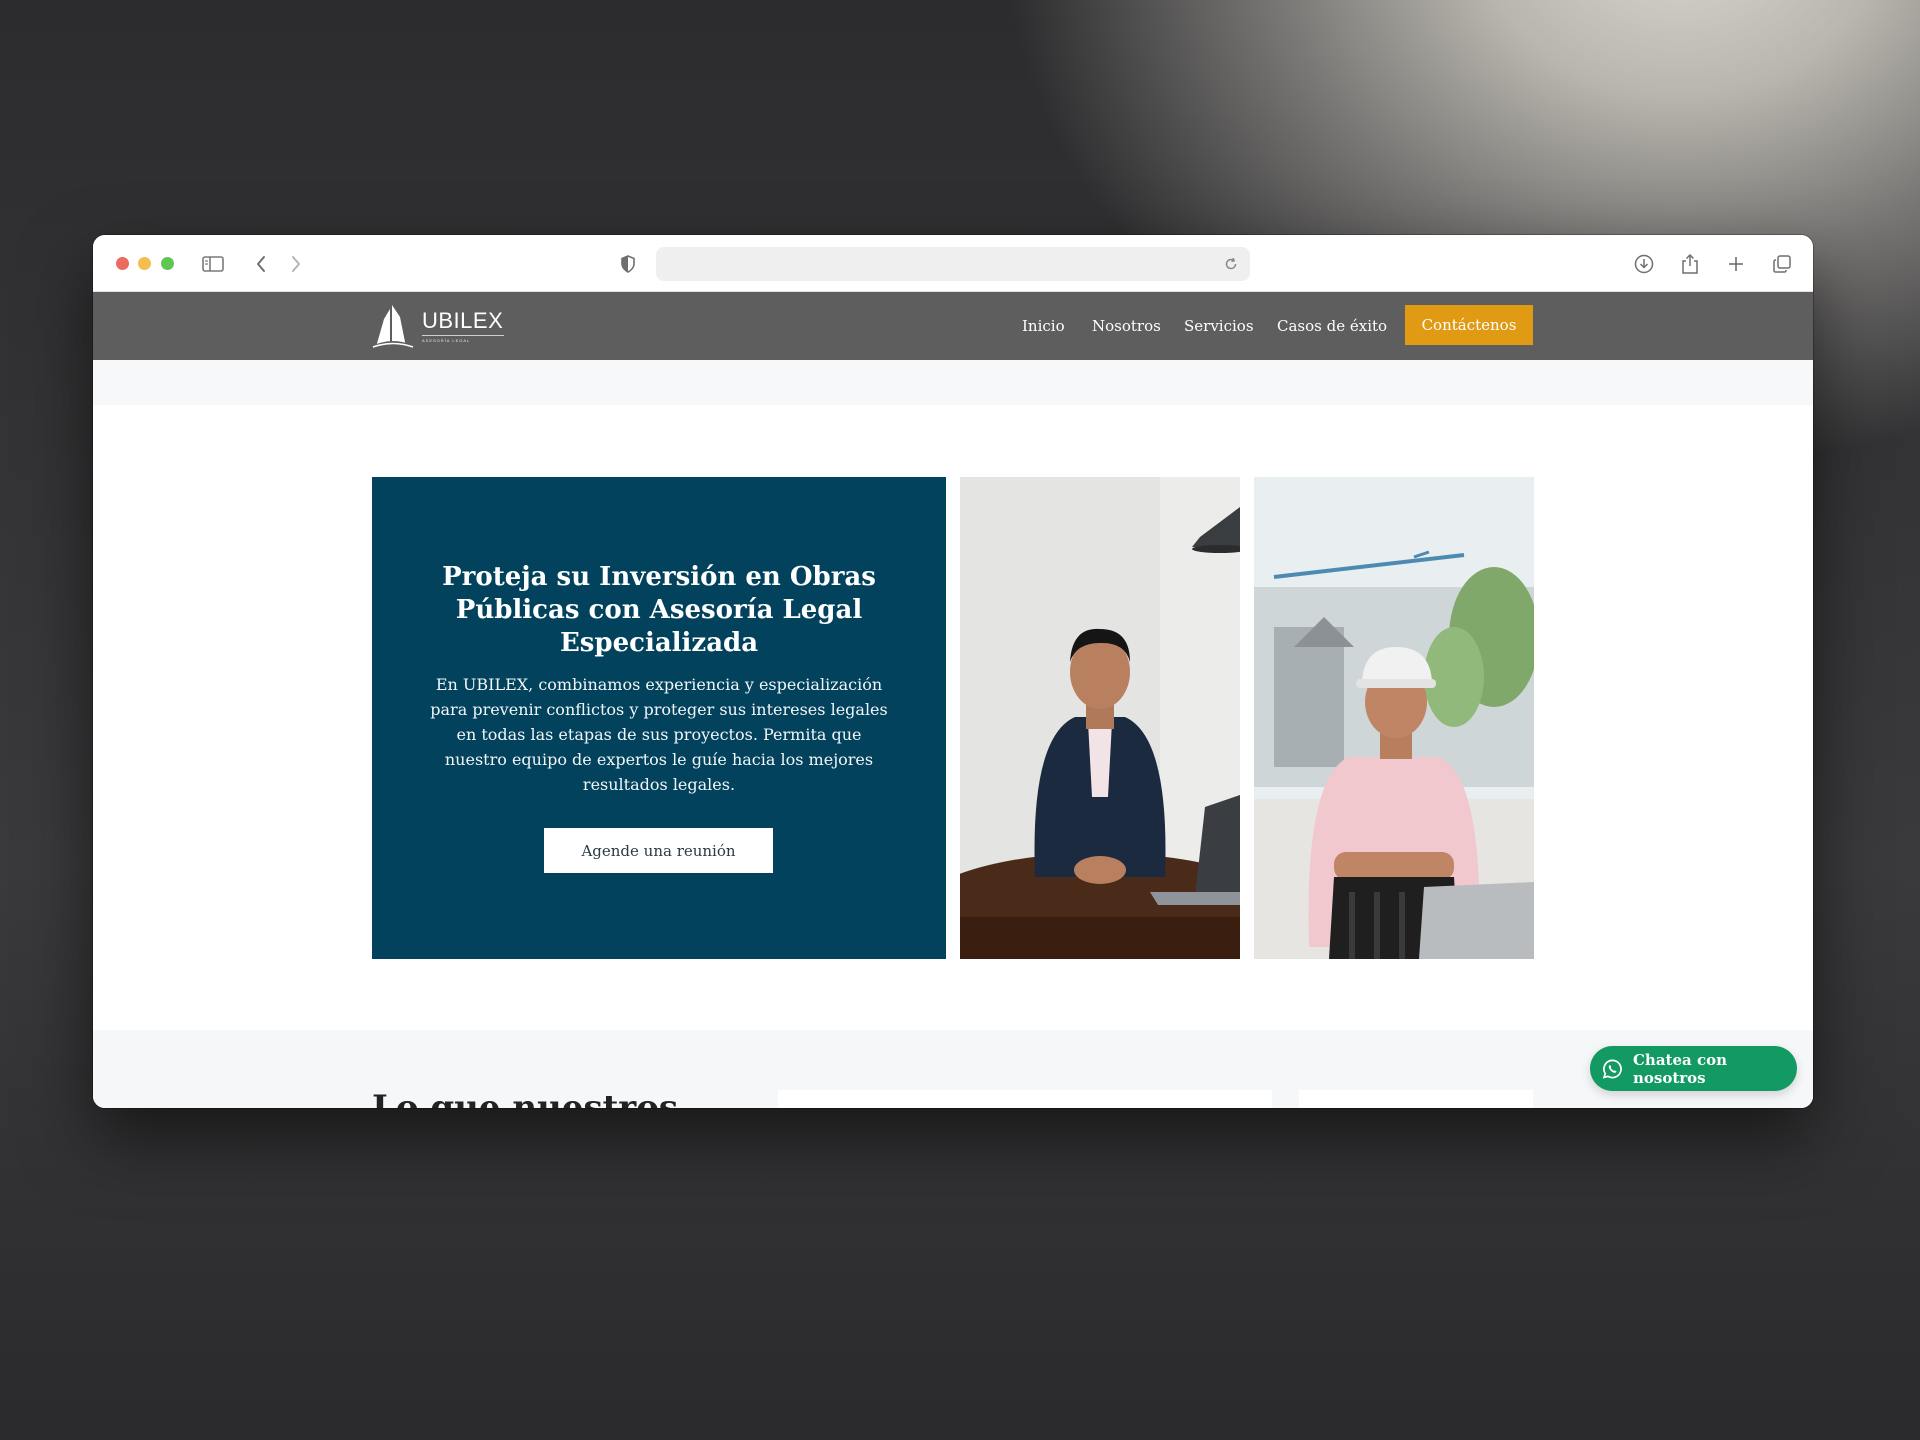  What do you see at coordinates (463, 320) in the screenshot?
I see `logo-wordmark: UBILEX` at bounding box center [463, 320].